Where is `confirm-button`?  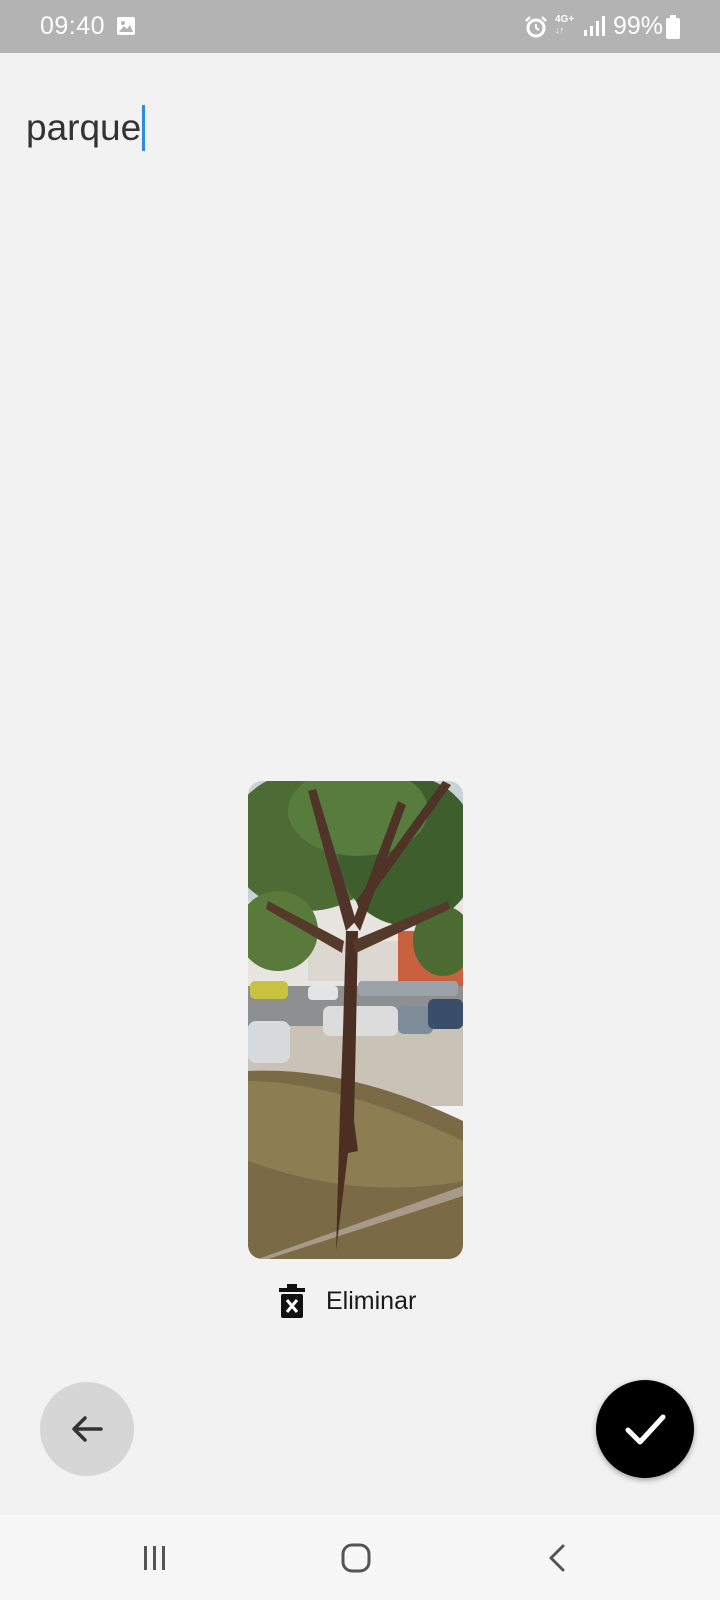 confirm-button is located at coordinates (645, 1429).